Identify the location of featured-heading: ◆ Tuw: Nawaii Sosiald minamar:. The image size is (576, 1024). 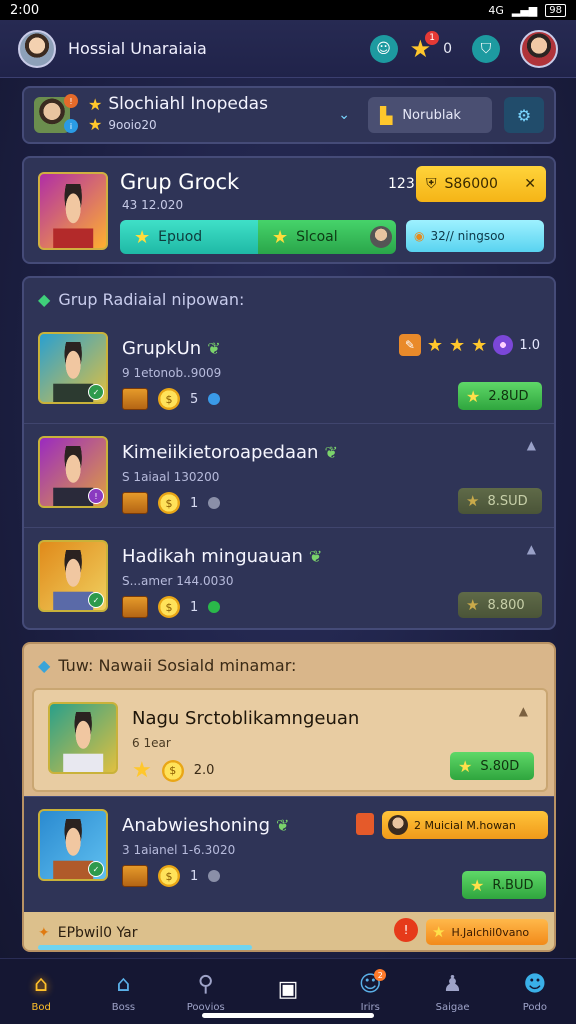
(167, 665).